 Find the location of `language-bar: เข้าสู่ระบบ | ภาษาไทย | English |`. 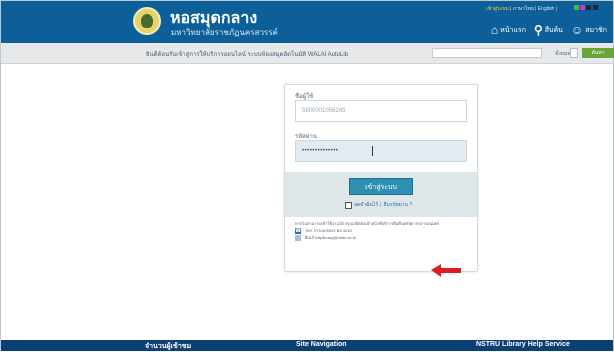

language-bar: เข้าสู่ระบบ | ภาษาไทย | English | is located at coordinates (521, 9).